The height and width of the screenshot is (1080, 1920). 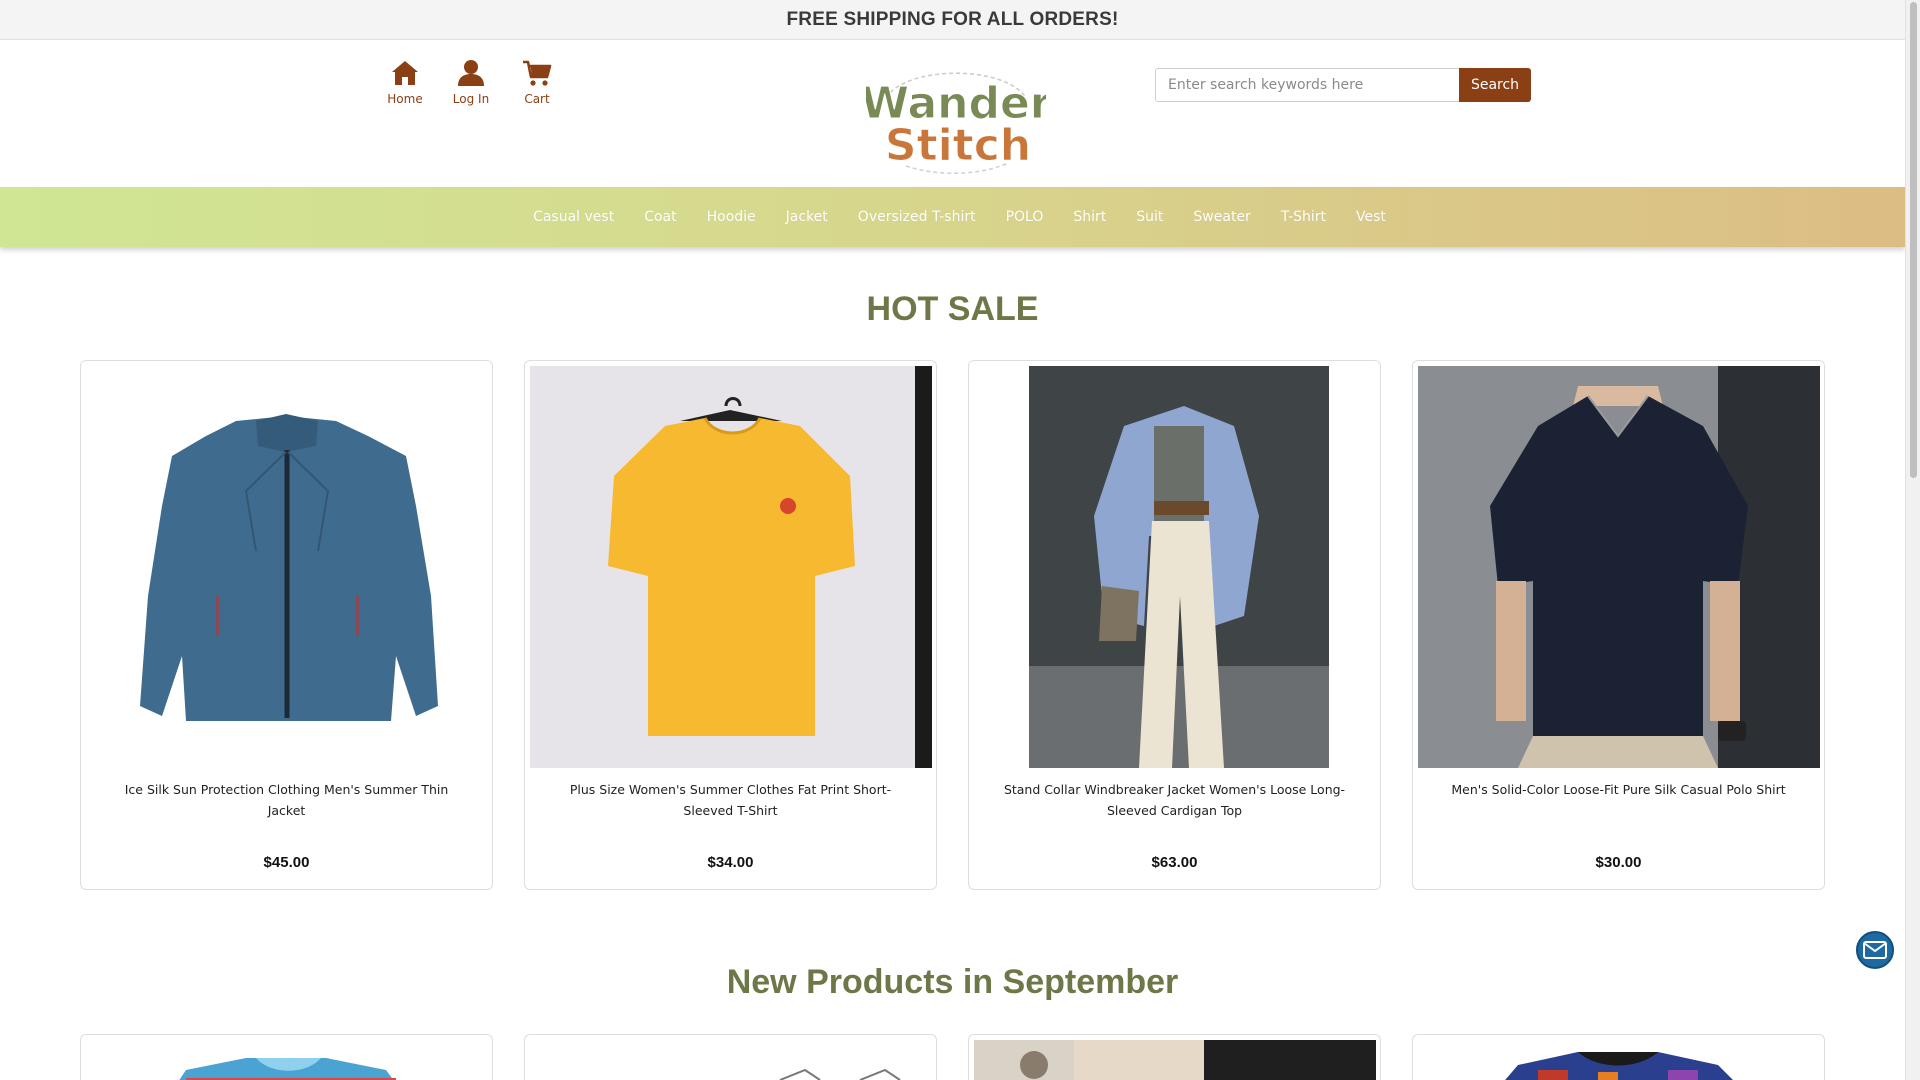 I want to click on search-input, so click(x=1307, y=85).